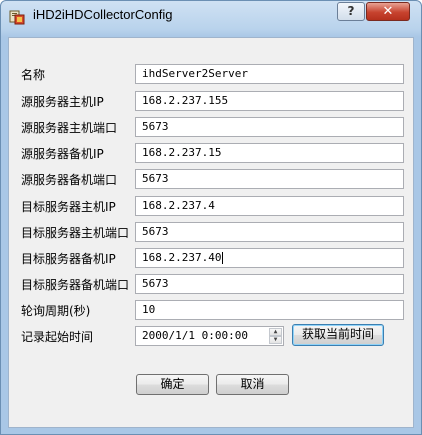 Image resolution: width=422 pixels, height=435 pixels. I want to click on spin-up-icon: ▲, so click(275, 332).